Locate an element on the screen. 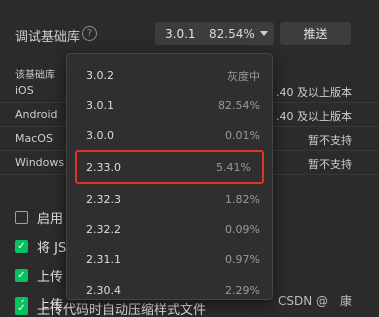 This screenshot has width=379, height=317. platform-name: Windows is located at coordinates (40, 162).